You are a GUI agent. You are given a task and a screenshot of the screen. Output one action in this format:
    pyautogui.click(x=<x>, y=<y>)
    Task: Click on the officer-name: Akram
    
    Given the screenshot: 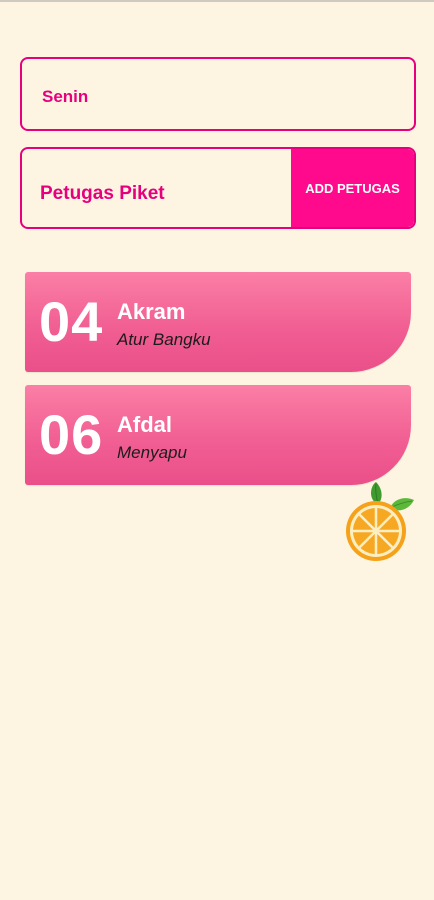 What is the action you would take?
    pyautogui.click(x=151, y=311)
    